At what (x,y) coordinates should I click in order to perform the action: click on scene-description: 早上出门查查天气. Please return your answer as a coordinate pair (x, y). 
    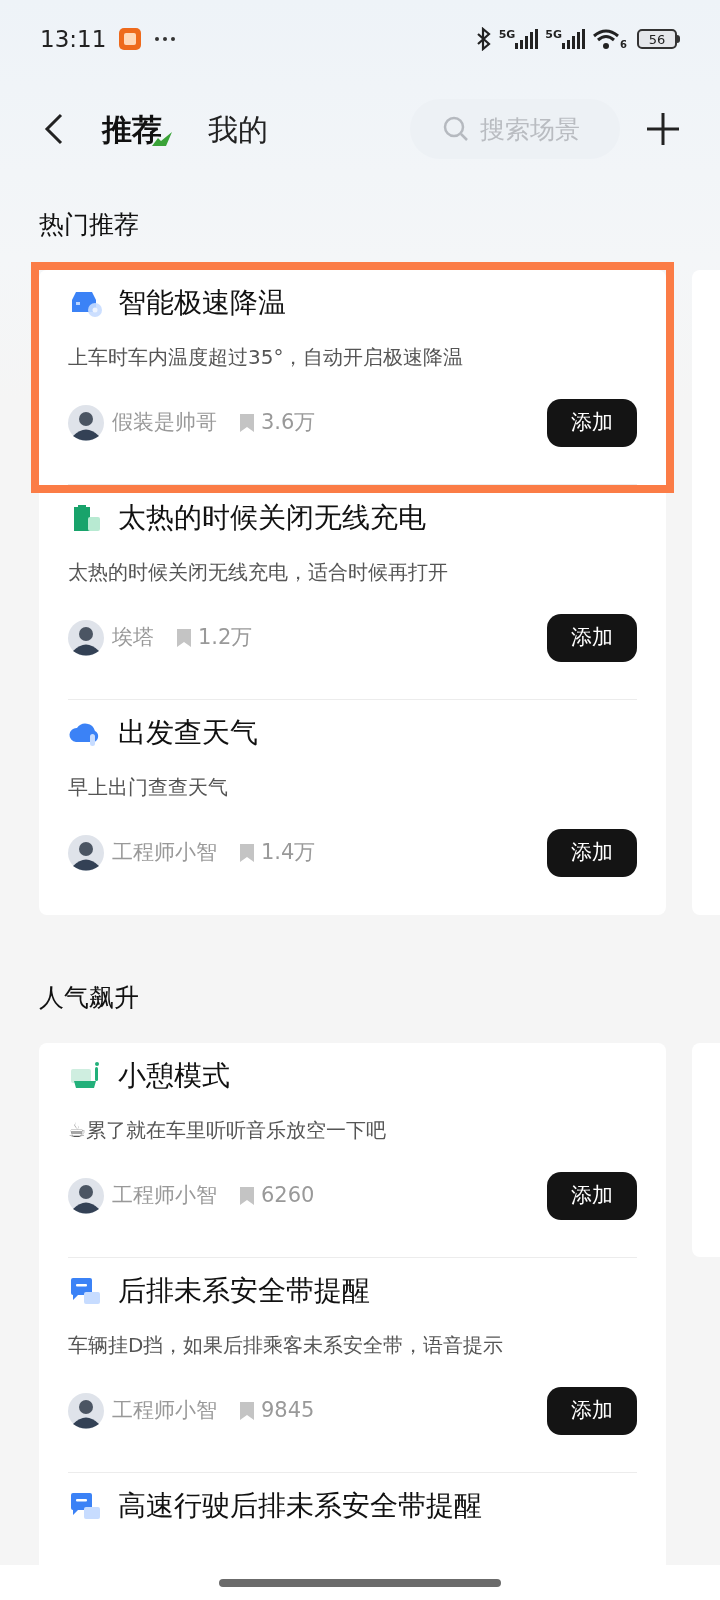
    Looking at the image, I should click on (148, 787).